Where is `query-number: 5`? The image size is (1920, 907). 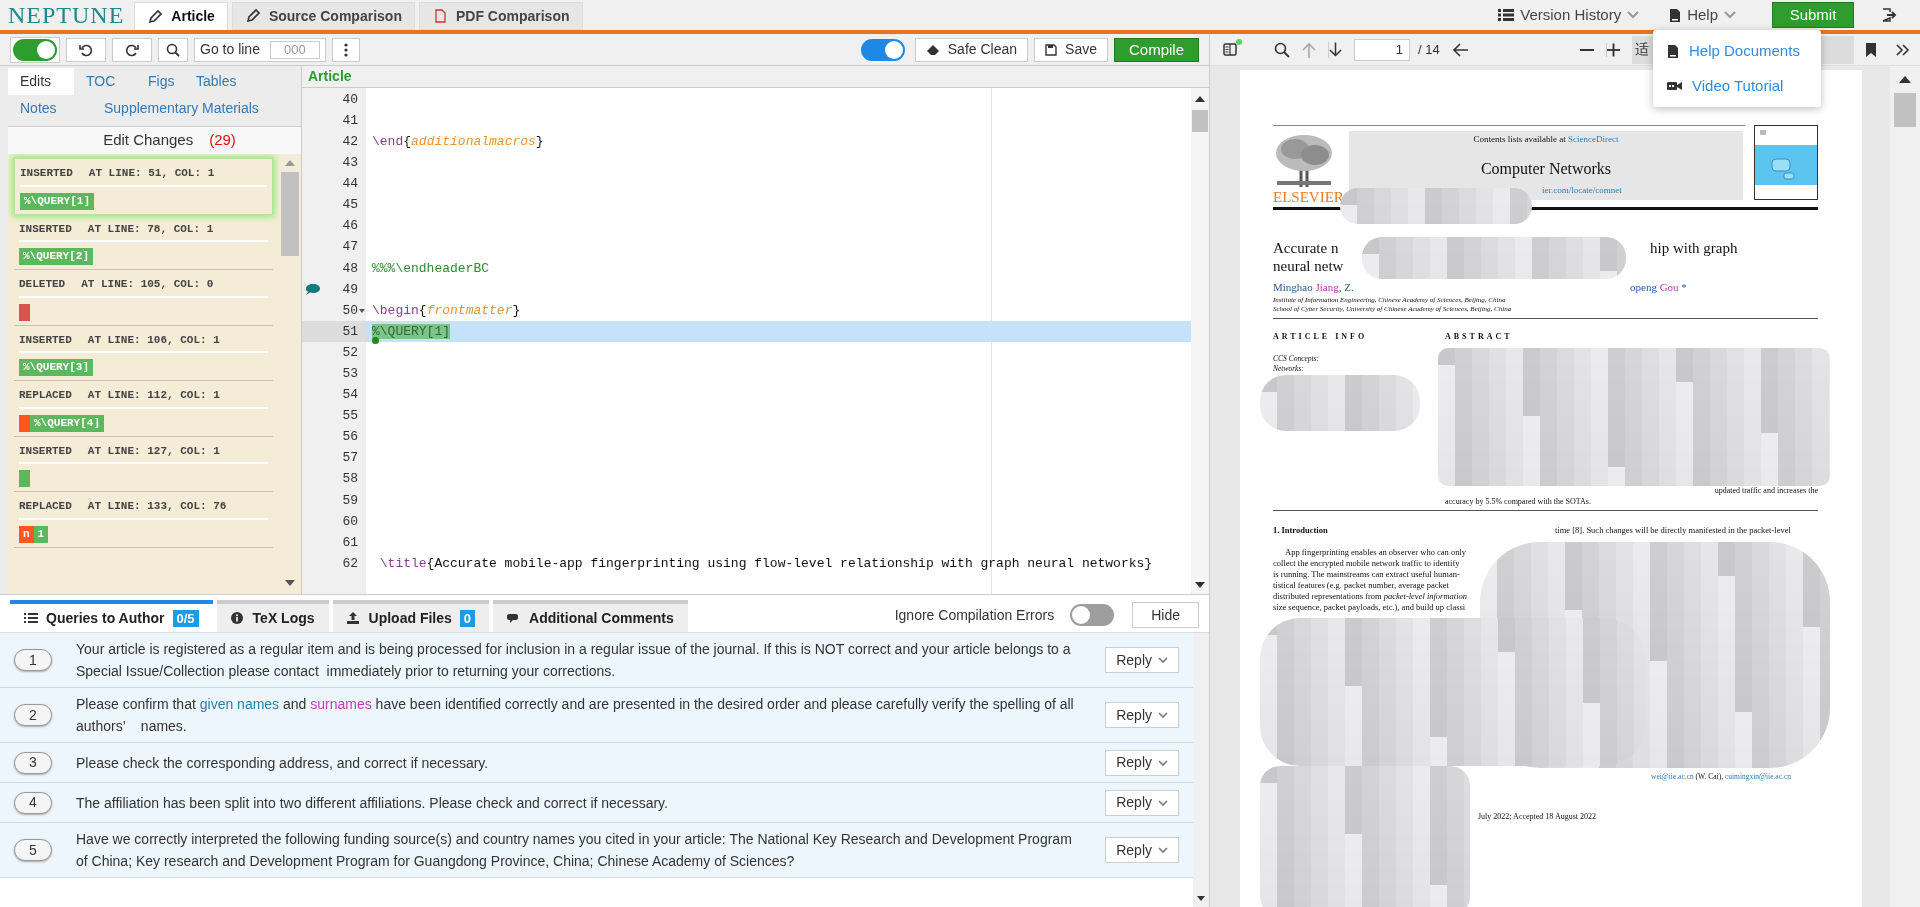 query-number: 5 is located at coordinates (33, 850).